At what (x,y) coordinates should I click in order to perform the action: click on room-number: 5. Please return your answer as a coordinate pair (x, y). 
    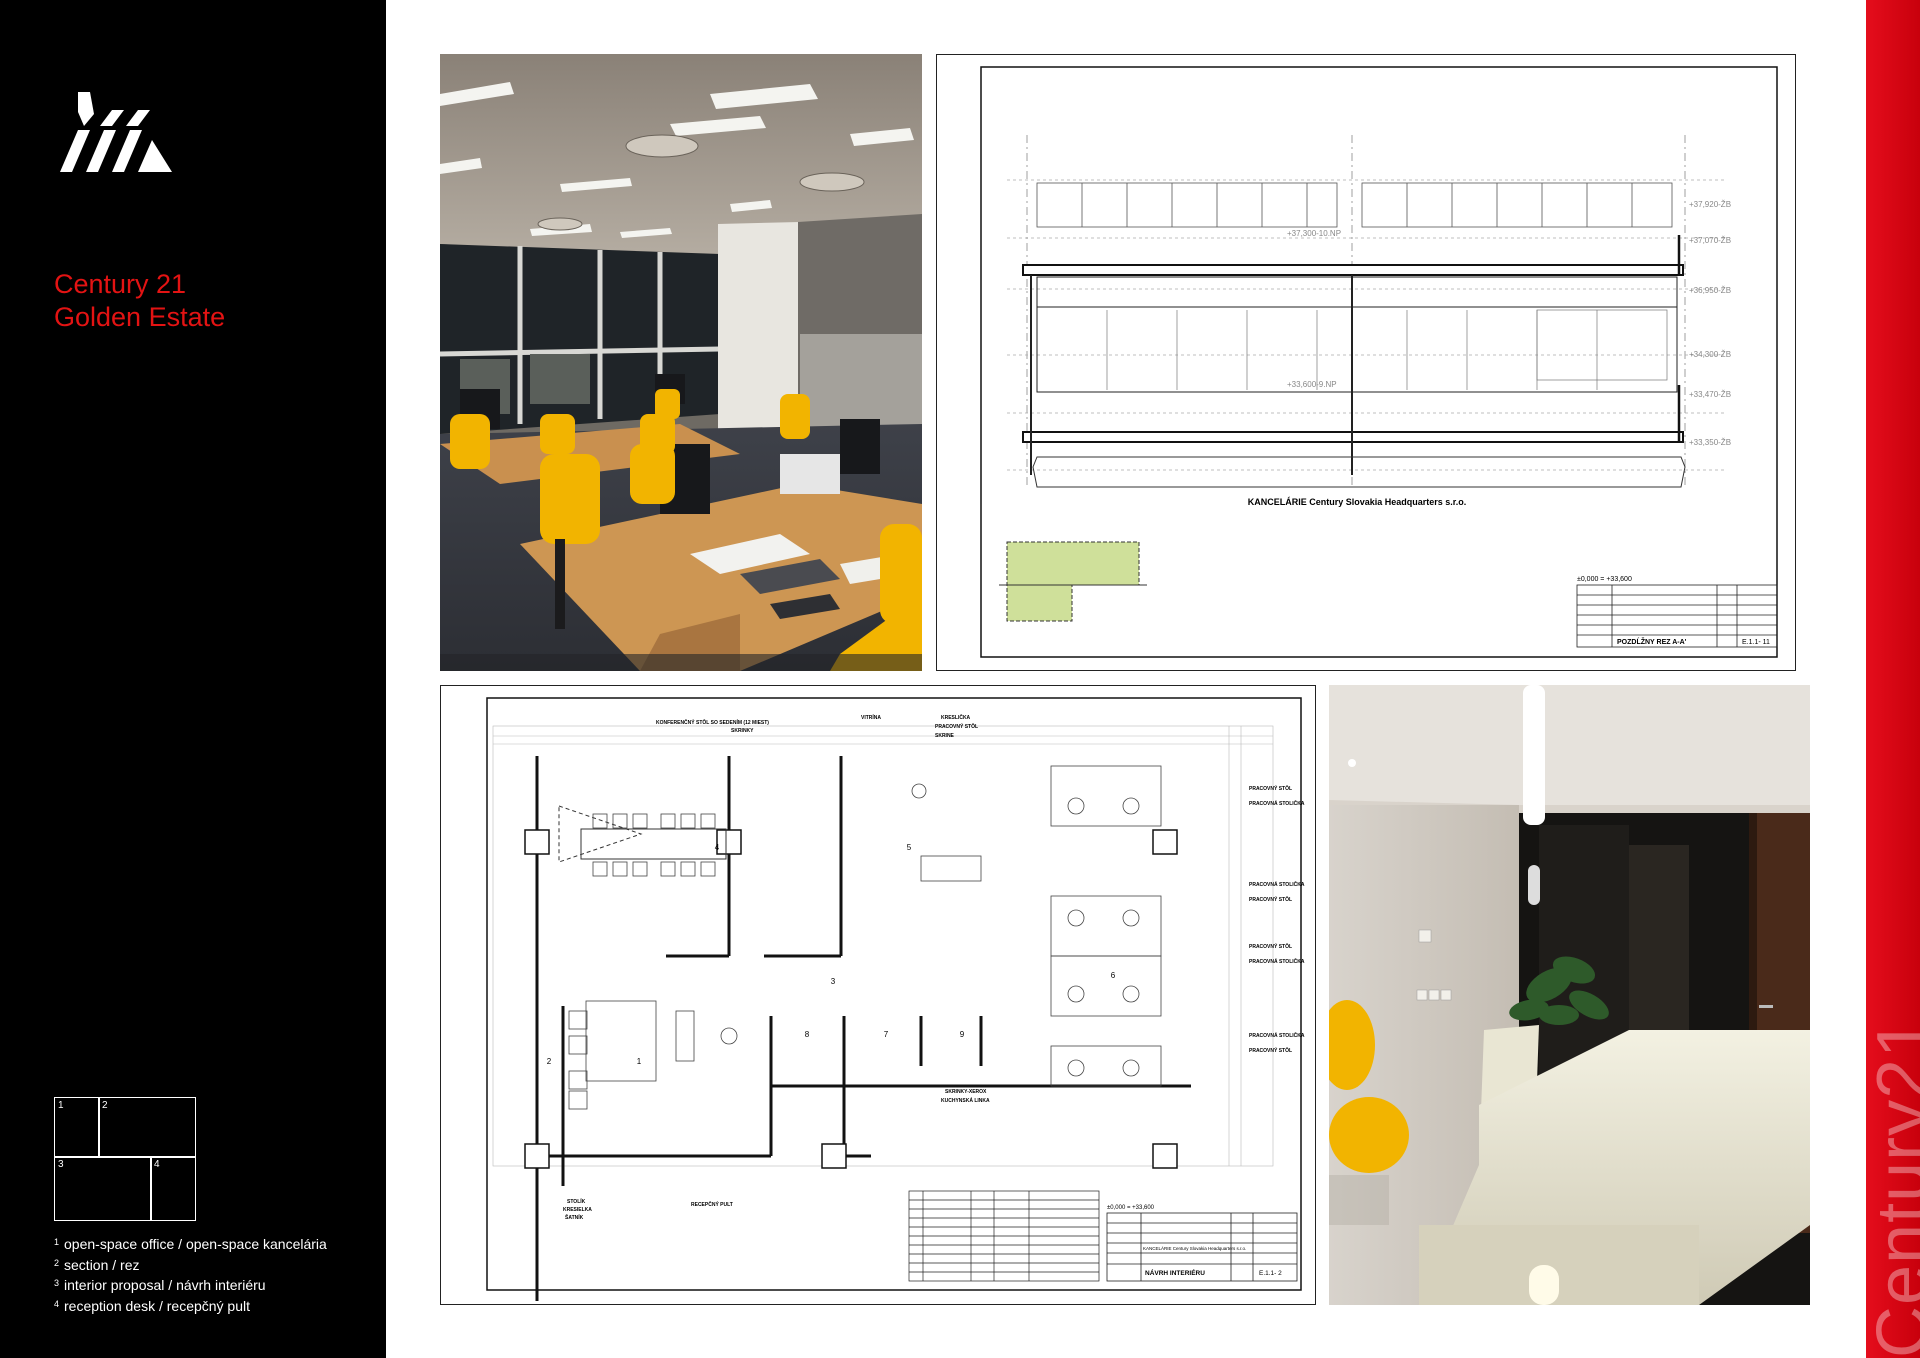
    Looking at the image, I should click on (909, 847).